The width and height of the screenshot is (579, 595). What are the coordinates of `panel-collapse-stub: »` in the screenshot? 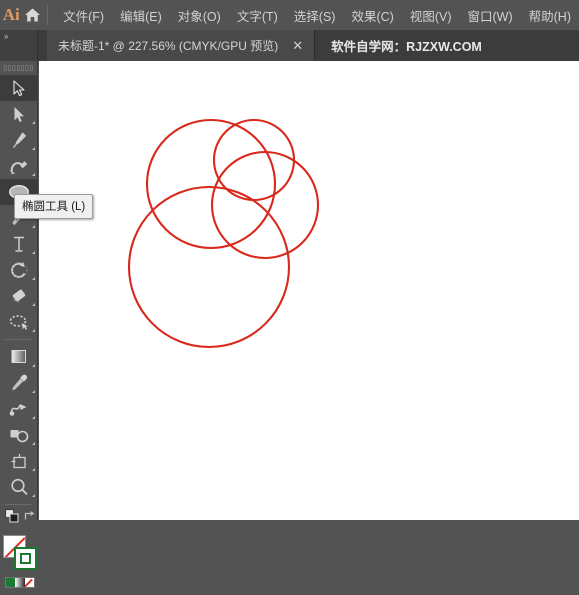 It's located at (19, 45).